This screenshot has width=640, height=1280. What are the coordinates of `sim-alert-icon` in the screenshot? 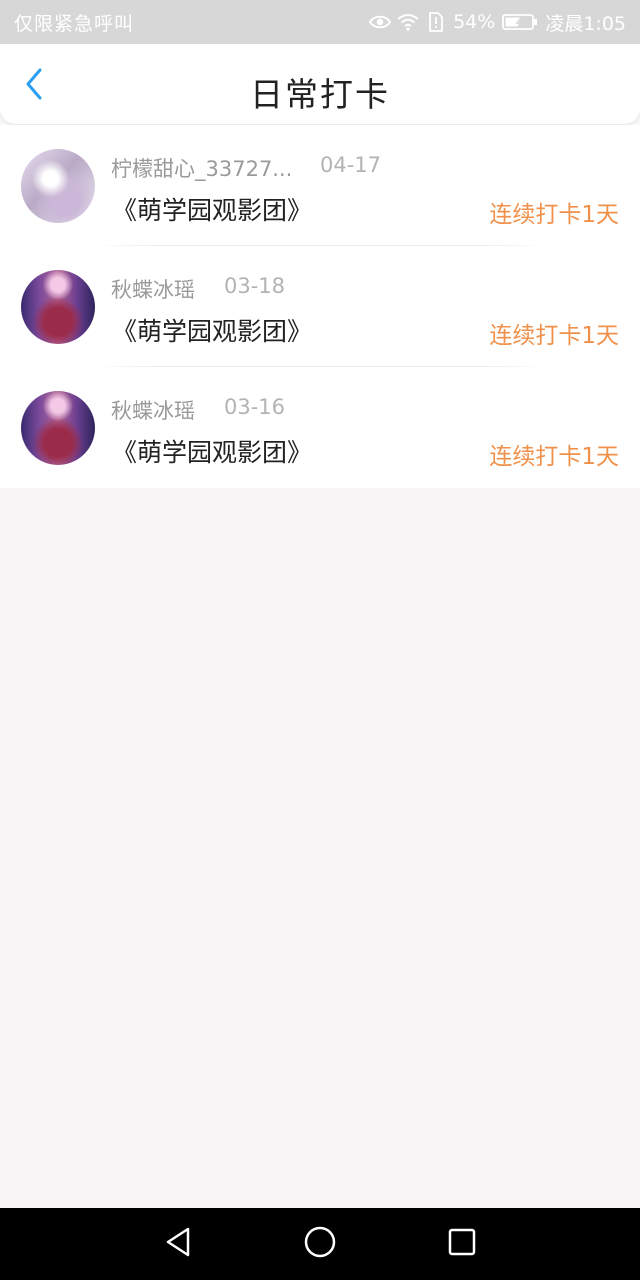 It's located at (436, 22).